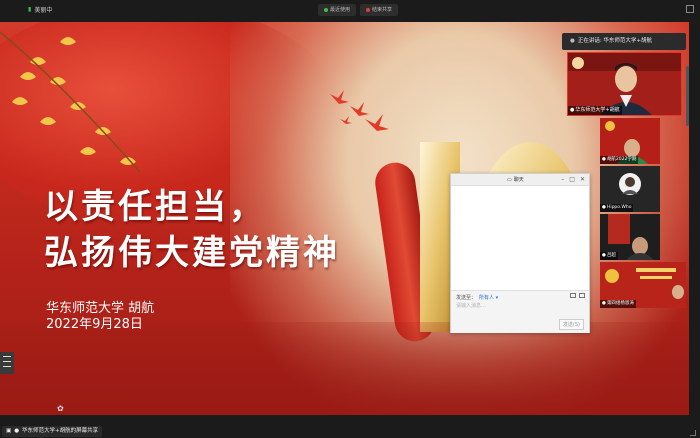 This screenshot has height=438, width=700. I want to click on slide-date: 2022年9月28日, so click(94, 324).